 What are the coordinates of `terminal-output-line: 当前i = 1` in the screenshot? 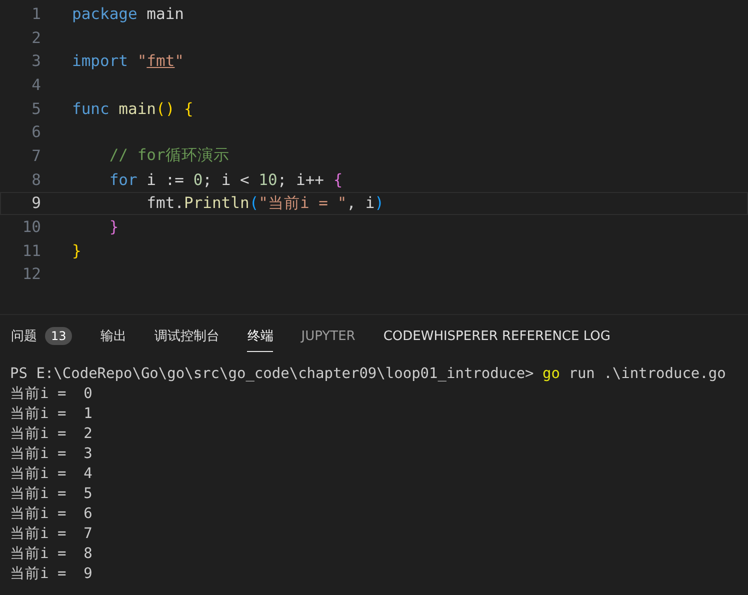 It's located at (52, 414).